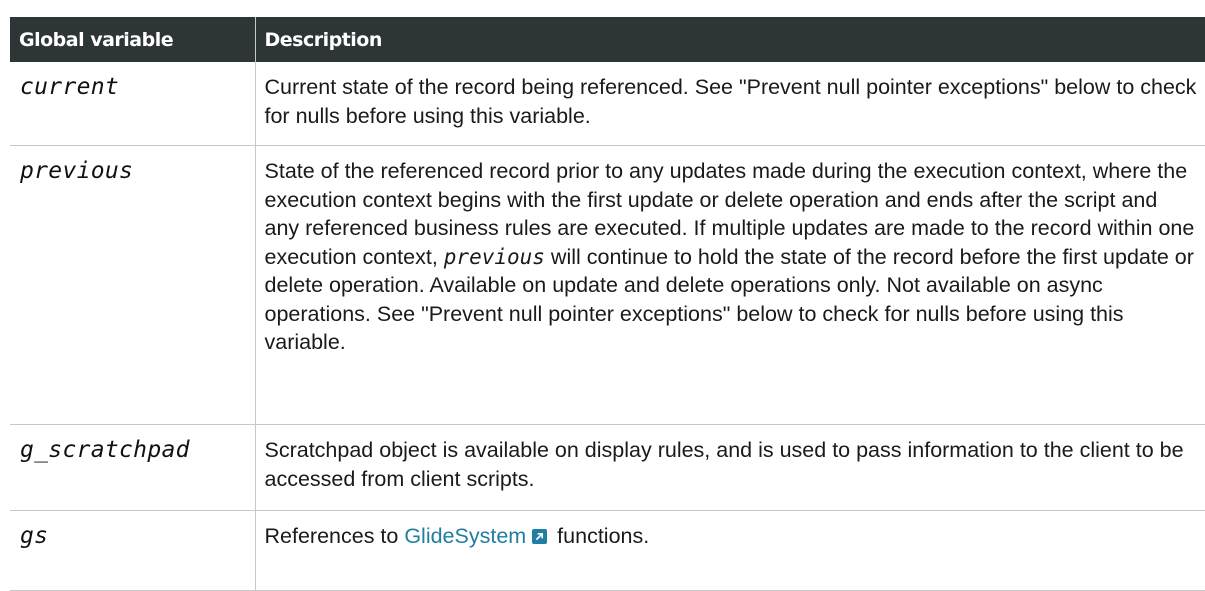 The height and width of the screenshot is (591, 1205). I want to click on table-header-row: Global variable Description, so click(607, 39).